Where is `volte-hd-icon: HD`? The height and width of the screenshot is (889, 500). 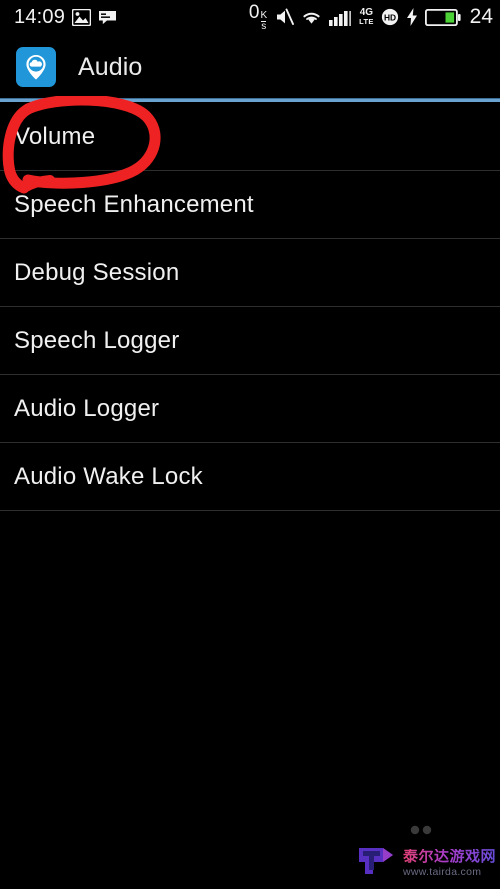
volte-hd-icon: HD is located at coordinates (390, 17).